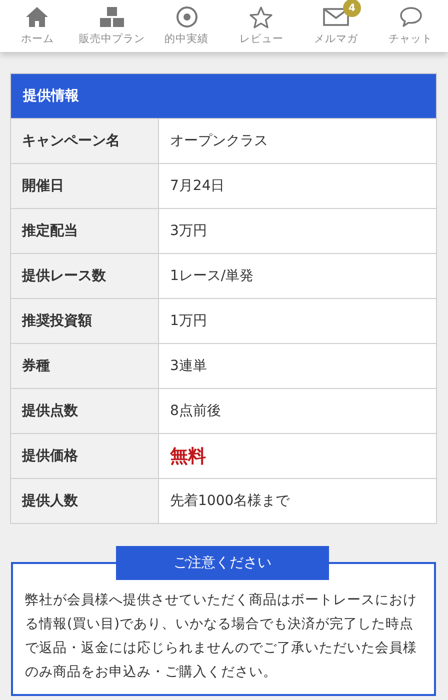 Image resolution: width=448 pixels, height=700 pixels. I want to click on row-value: 3万円, so click(188, 231).